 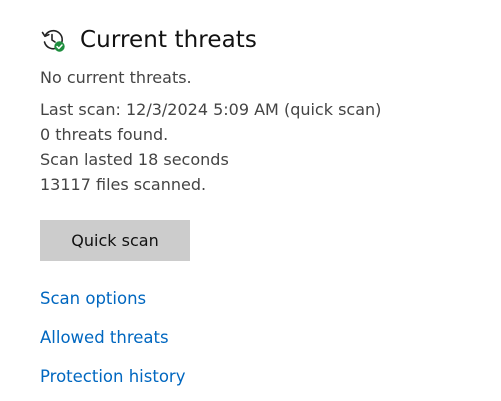 I want to click on page-title: Current threats, so click(x=168, y=40).